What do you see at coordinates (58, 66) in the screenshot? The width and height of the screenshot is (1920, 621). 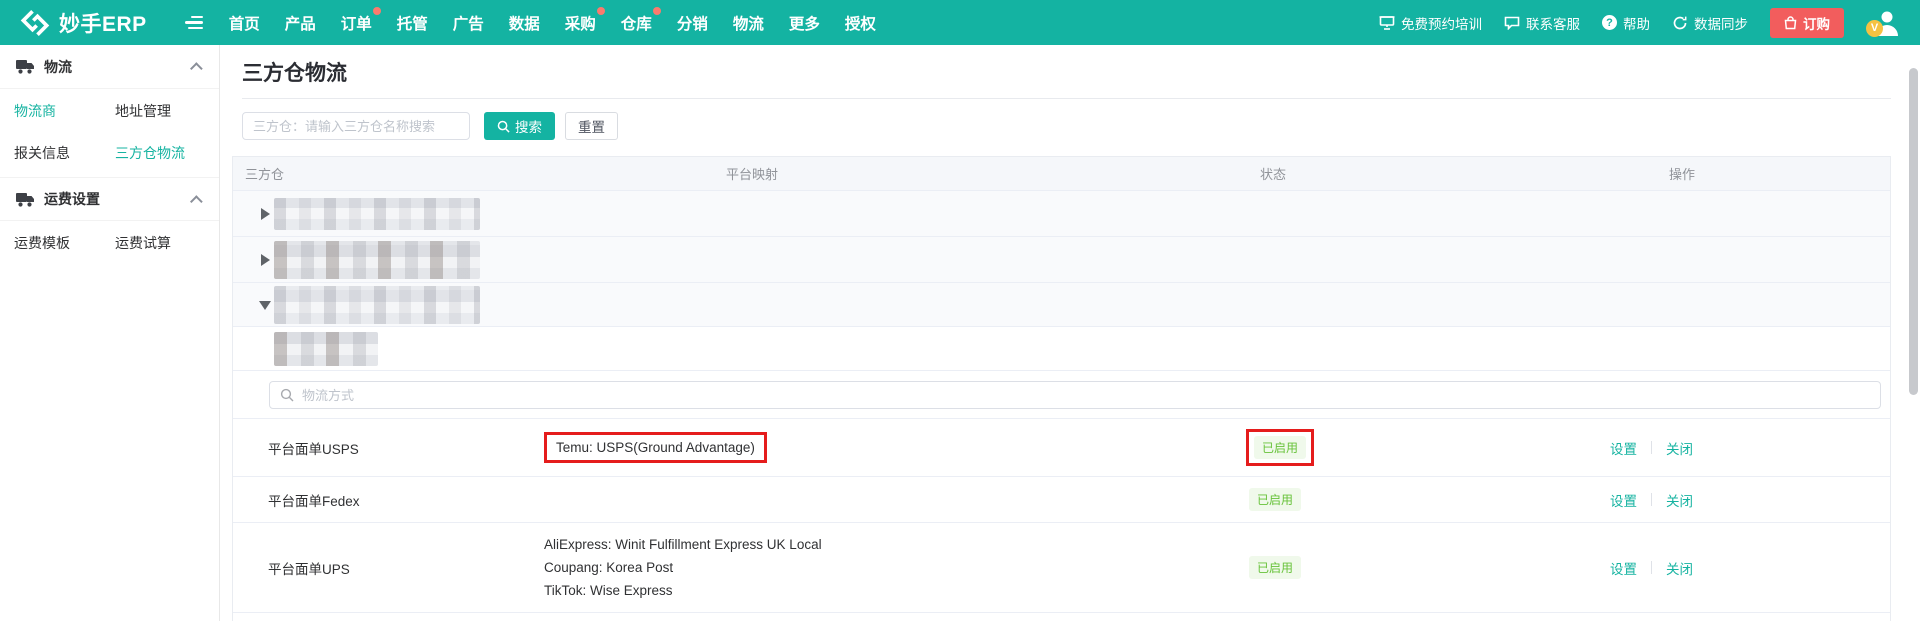 I see `sidebar-section-title: 物流` at bounding box center [58, 66].